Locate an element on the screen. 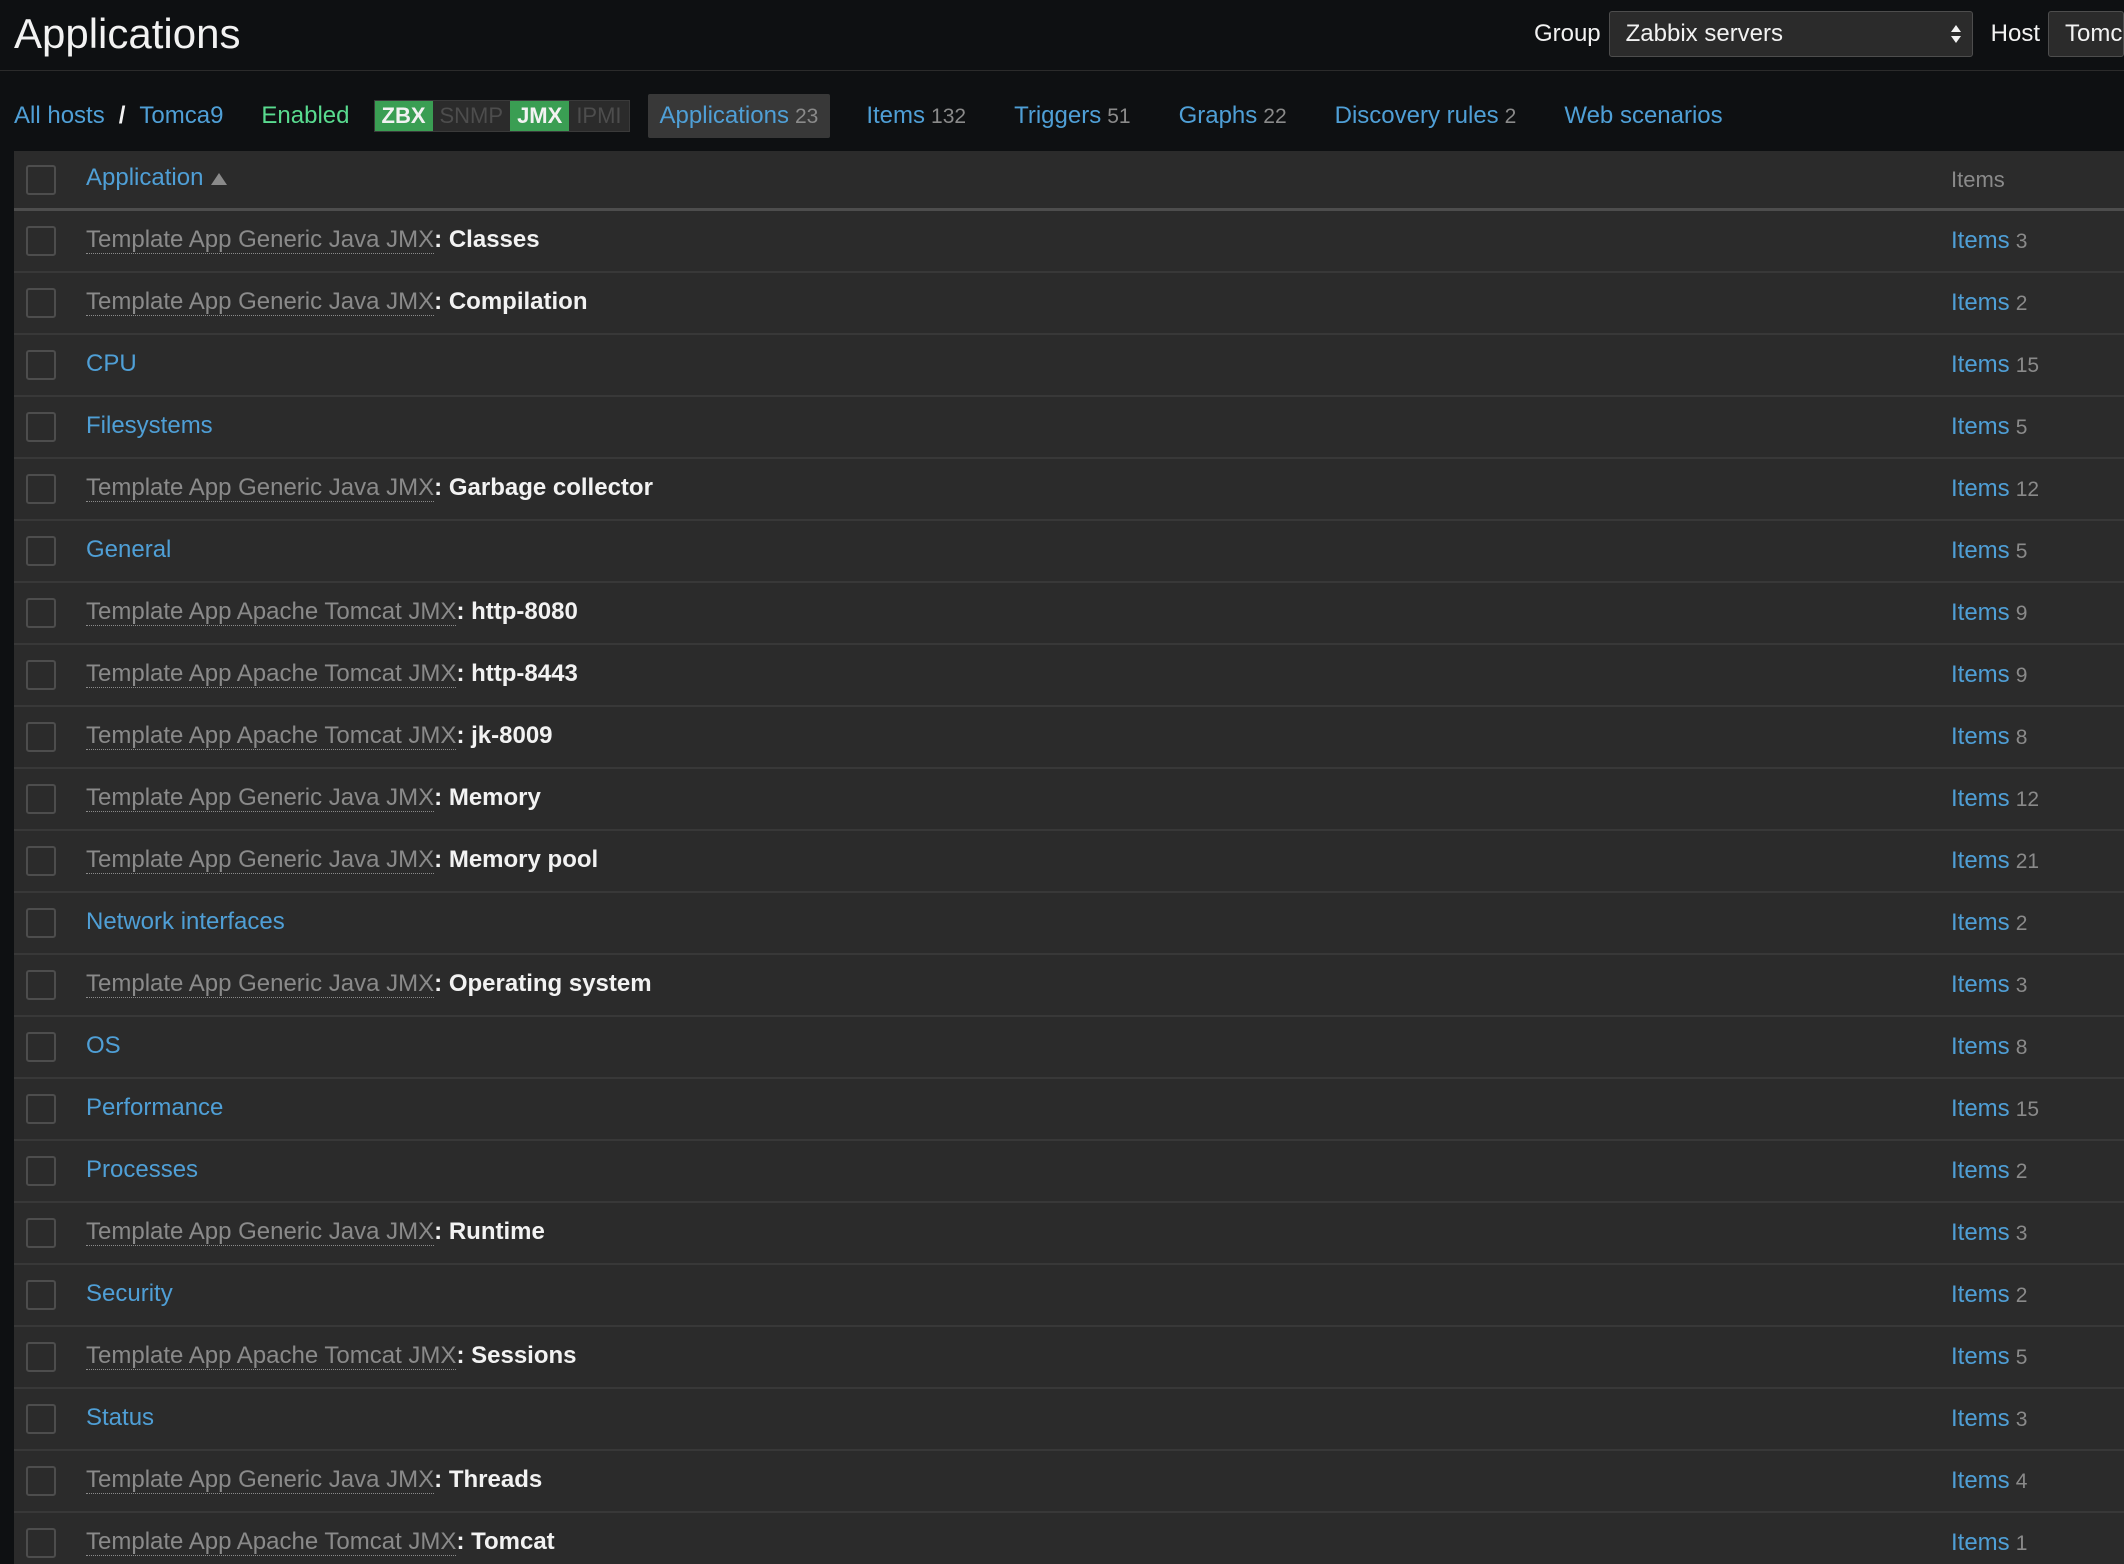  application-cell: Network interfaces is located at coordinates (185, 922).